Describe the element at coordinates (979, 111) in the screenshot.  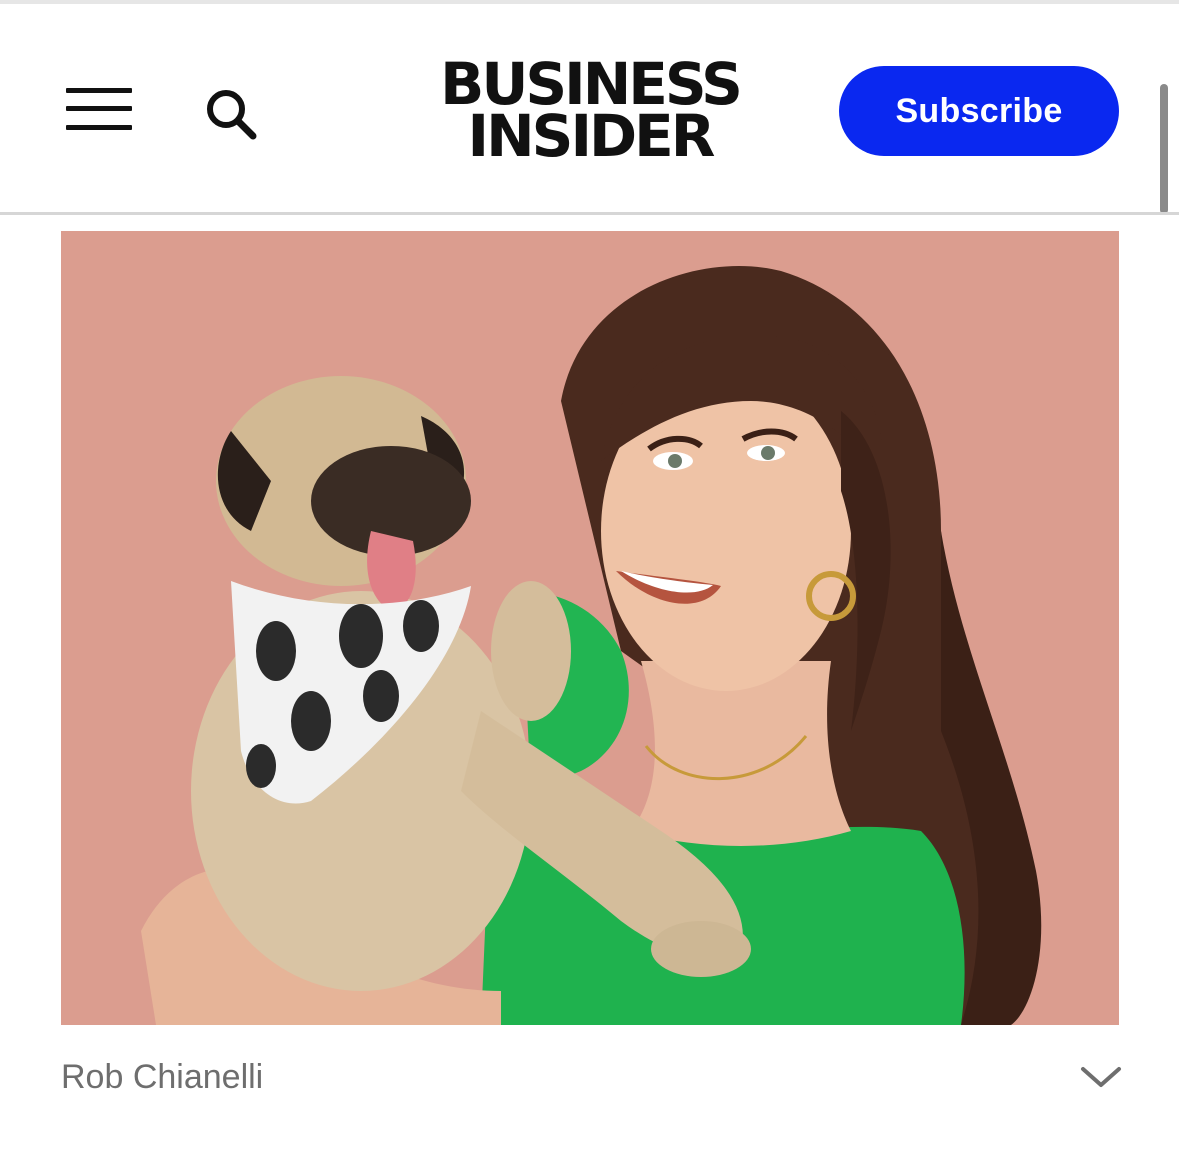
I see `subscribe-button: Subscribe` at that location.